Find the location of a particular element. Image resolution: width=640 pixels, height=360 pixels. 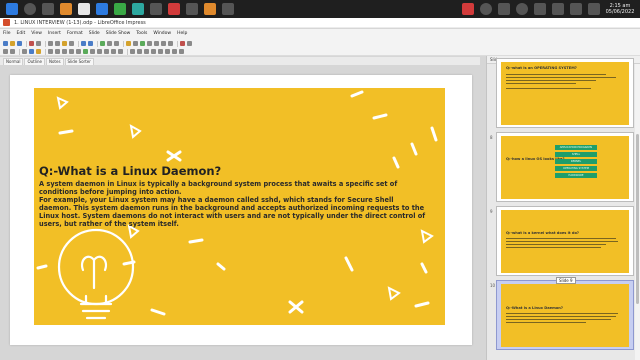

start-icon is located at coordinates (12, 9).